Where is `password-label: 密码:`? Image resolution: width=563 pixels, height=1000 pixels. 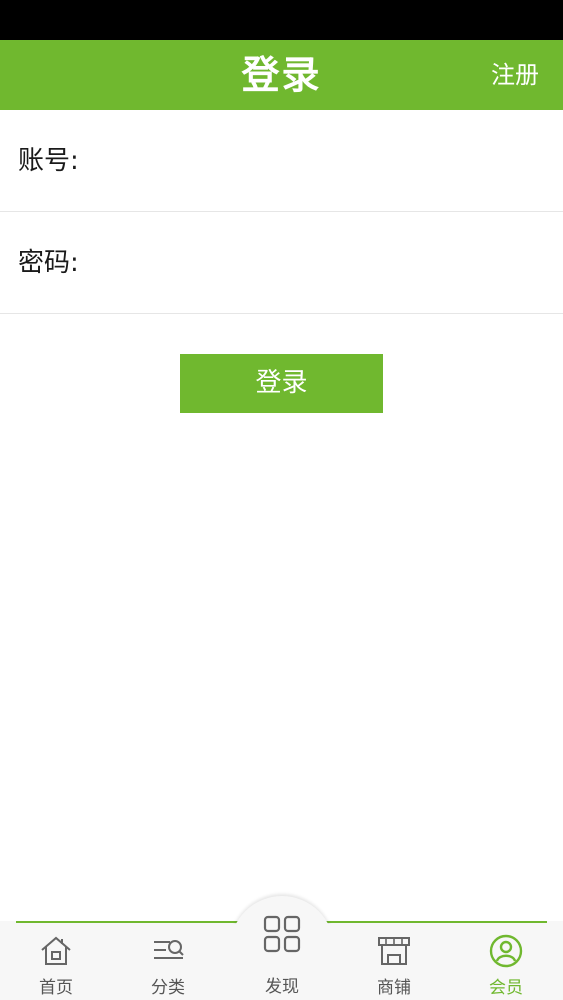
password-label: 密码: is located at coordinates (48, 263).